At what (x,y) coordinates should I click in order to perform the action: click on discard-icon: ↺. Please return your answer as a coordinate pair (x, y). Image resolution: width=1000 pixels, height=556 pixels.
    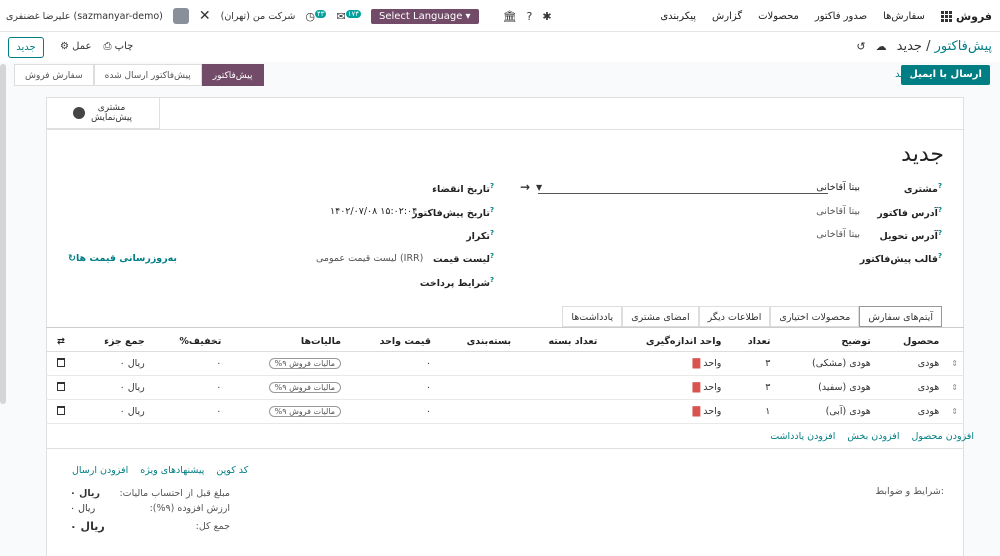
    Looking at the image, I should click on (860, 46).